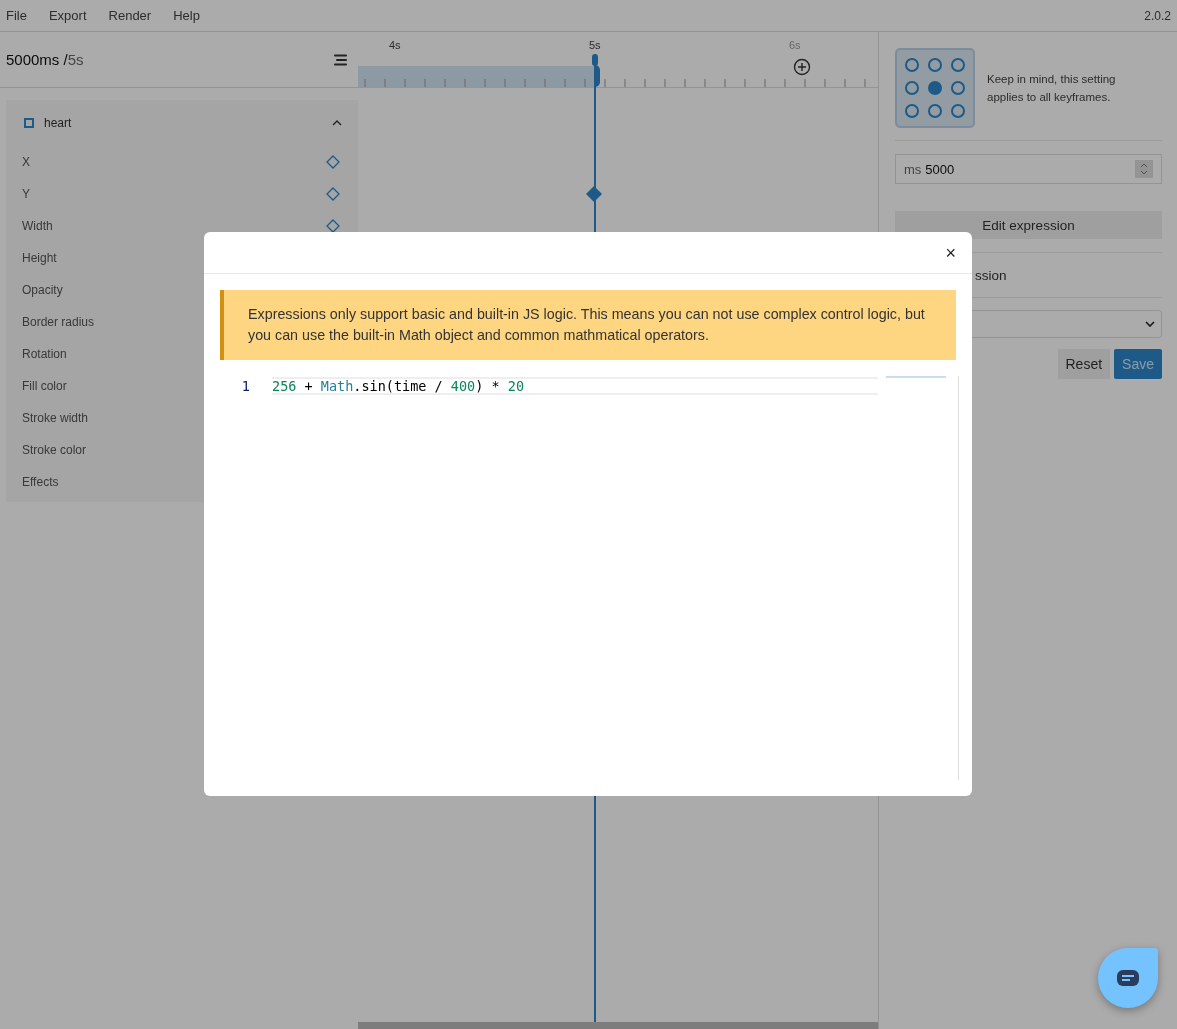 Image resolution: width=1177 pixels, height=1029 pixels. I want to click on property-label: Opacity, so click(42, 290).